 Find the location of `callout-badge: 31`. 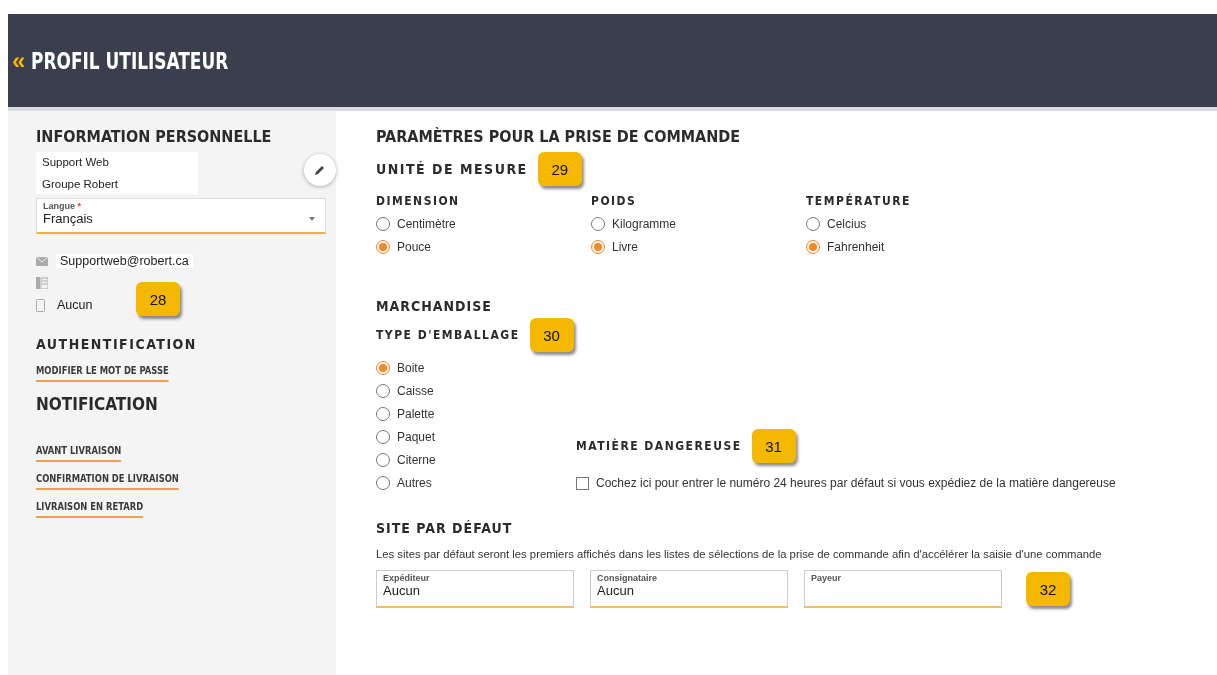

callout-badge: 31 is located at coordinates (773, 446).